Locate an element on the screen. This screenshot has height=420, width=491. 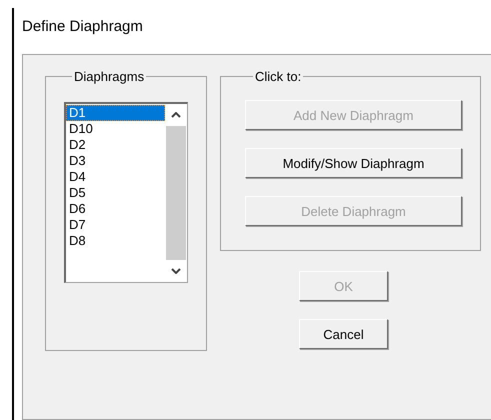
scroll-up-icon is located at coordinates (176, 115).